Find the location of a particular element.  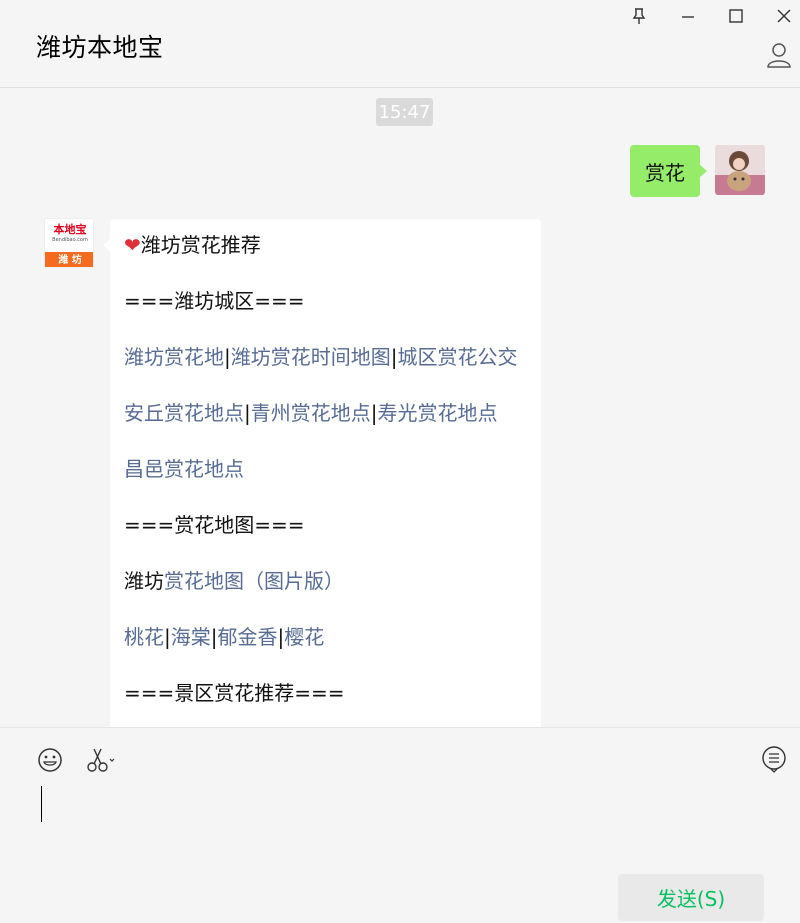

pin-icon is located at coordinates (639, 16).